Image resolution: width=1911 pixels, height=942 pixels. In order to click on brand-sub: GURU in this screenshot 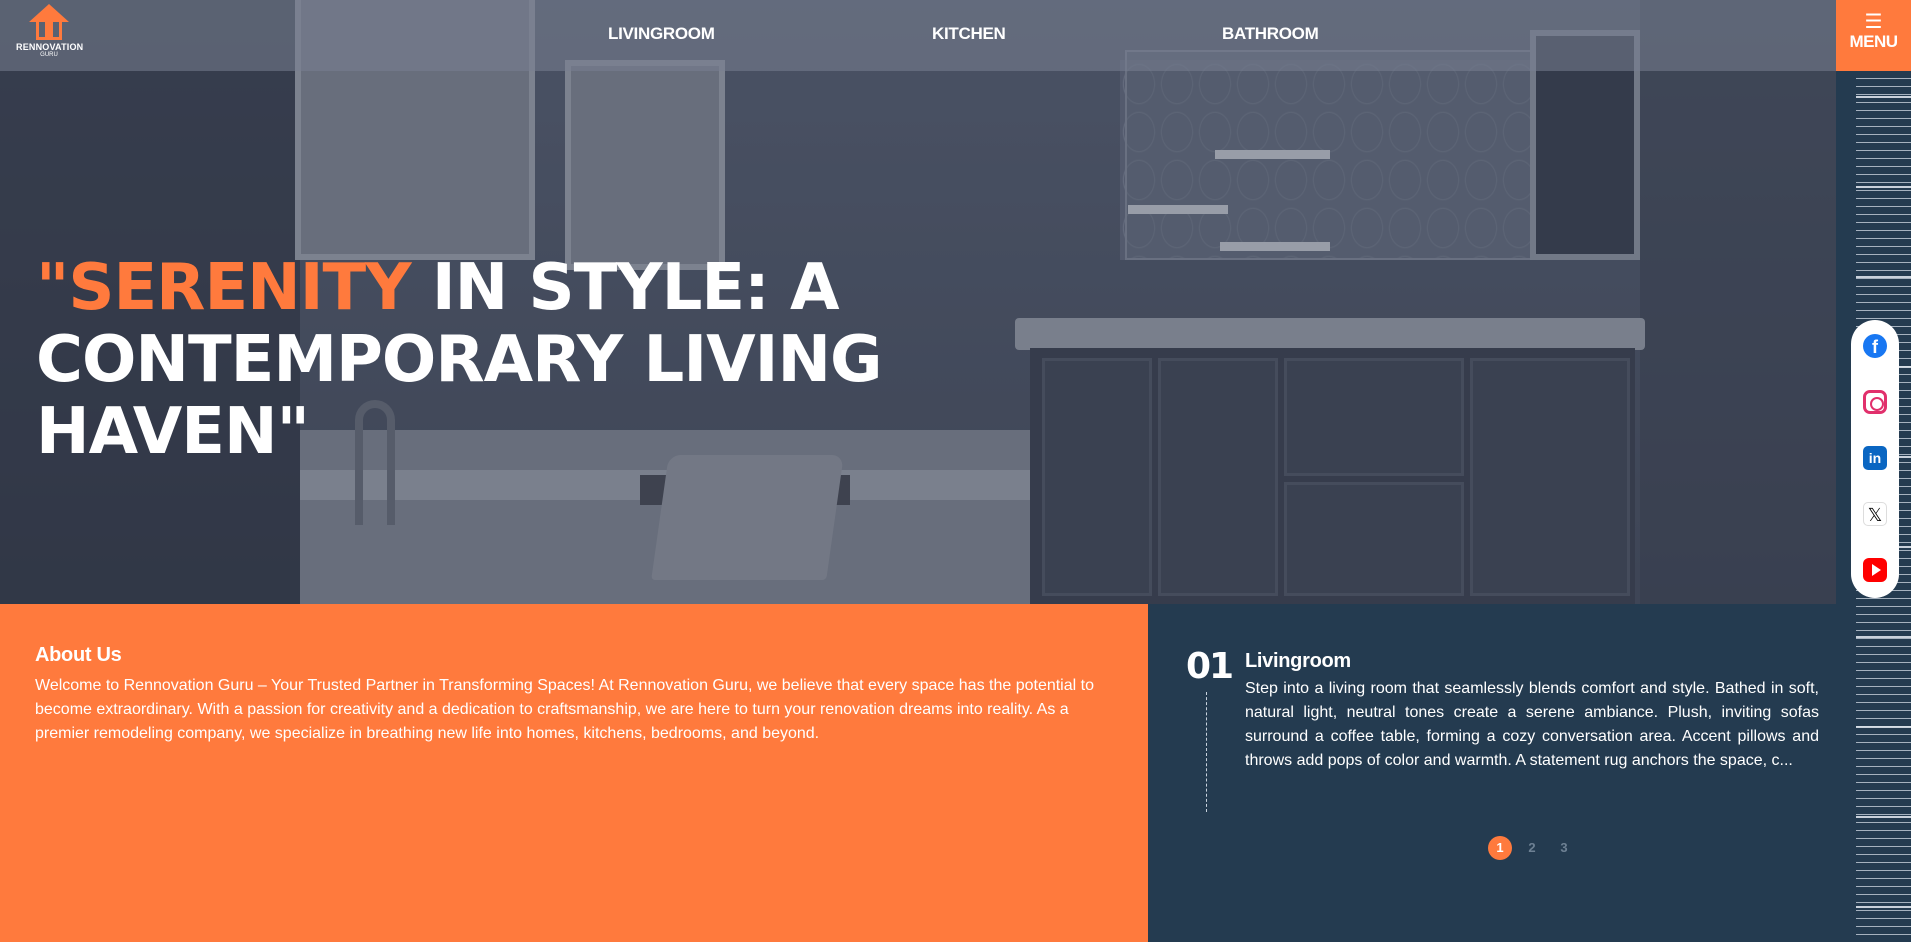, I will do `click(49, 55)`.